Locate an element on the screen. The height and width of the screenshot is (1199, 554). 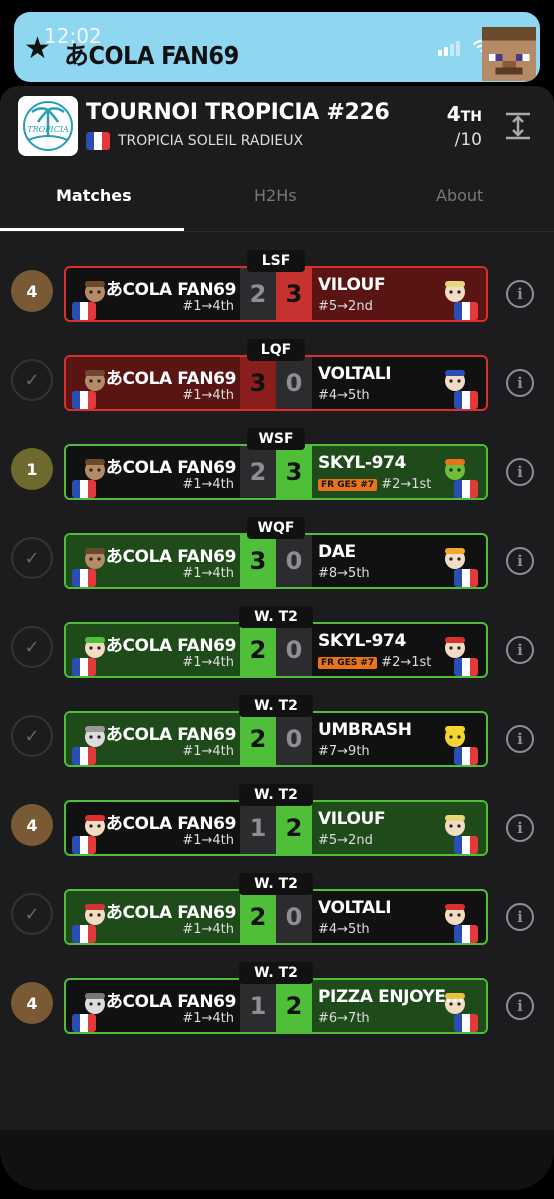
match-row: ✓ あCOLA FAN69 #1→4th 3 0 VOLTALI #4→5th LQF i is located at coordinates (277, 376).